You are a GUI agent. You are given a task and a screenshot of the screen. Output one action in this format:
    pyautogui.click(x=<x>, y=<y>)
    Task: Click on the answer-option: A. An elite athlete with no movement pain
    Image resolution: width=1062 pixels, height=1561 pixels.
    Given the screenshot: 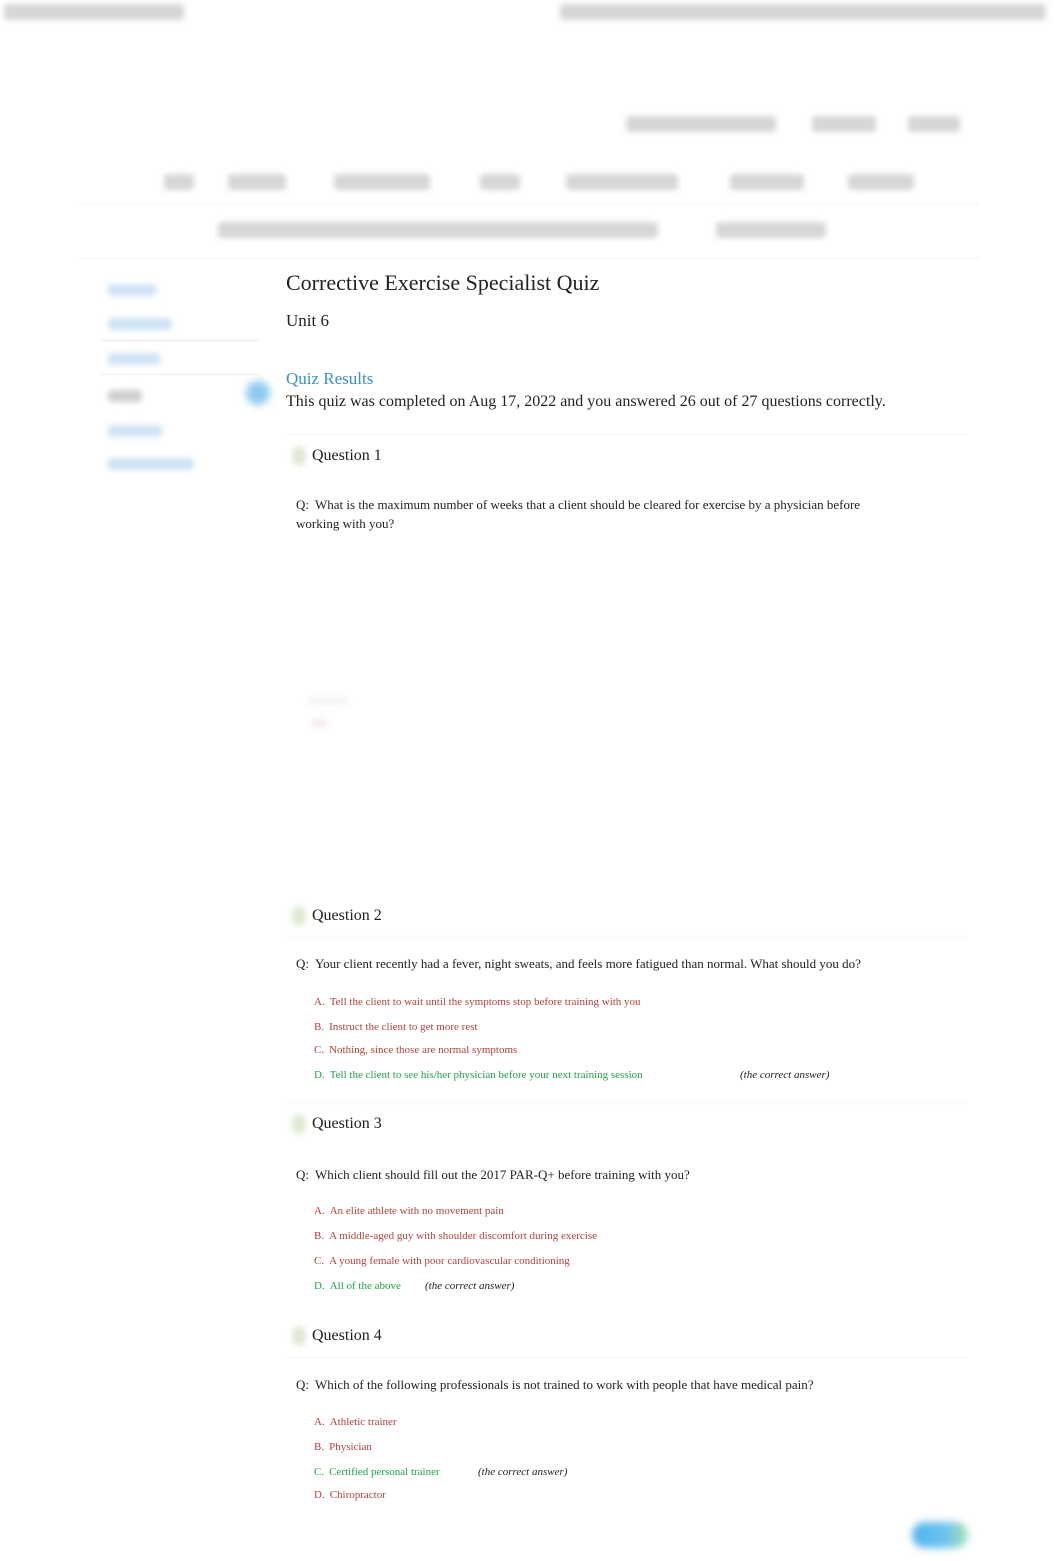 What is the action you would take?
    pyautogui.click(x=409, y=1211)
    